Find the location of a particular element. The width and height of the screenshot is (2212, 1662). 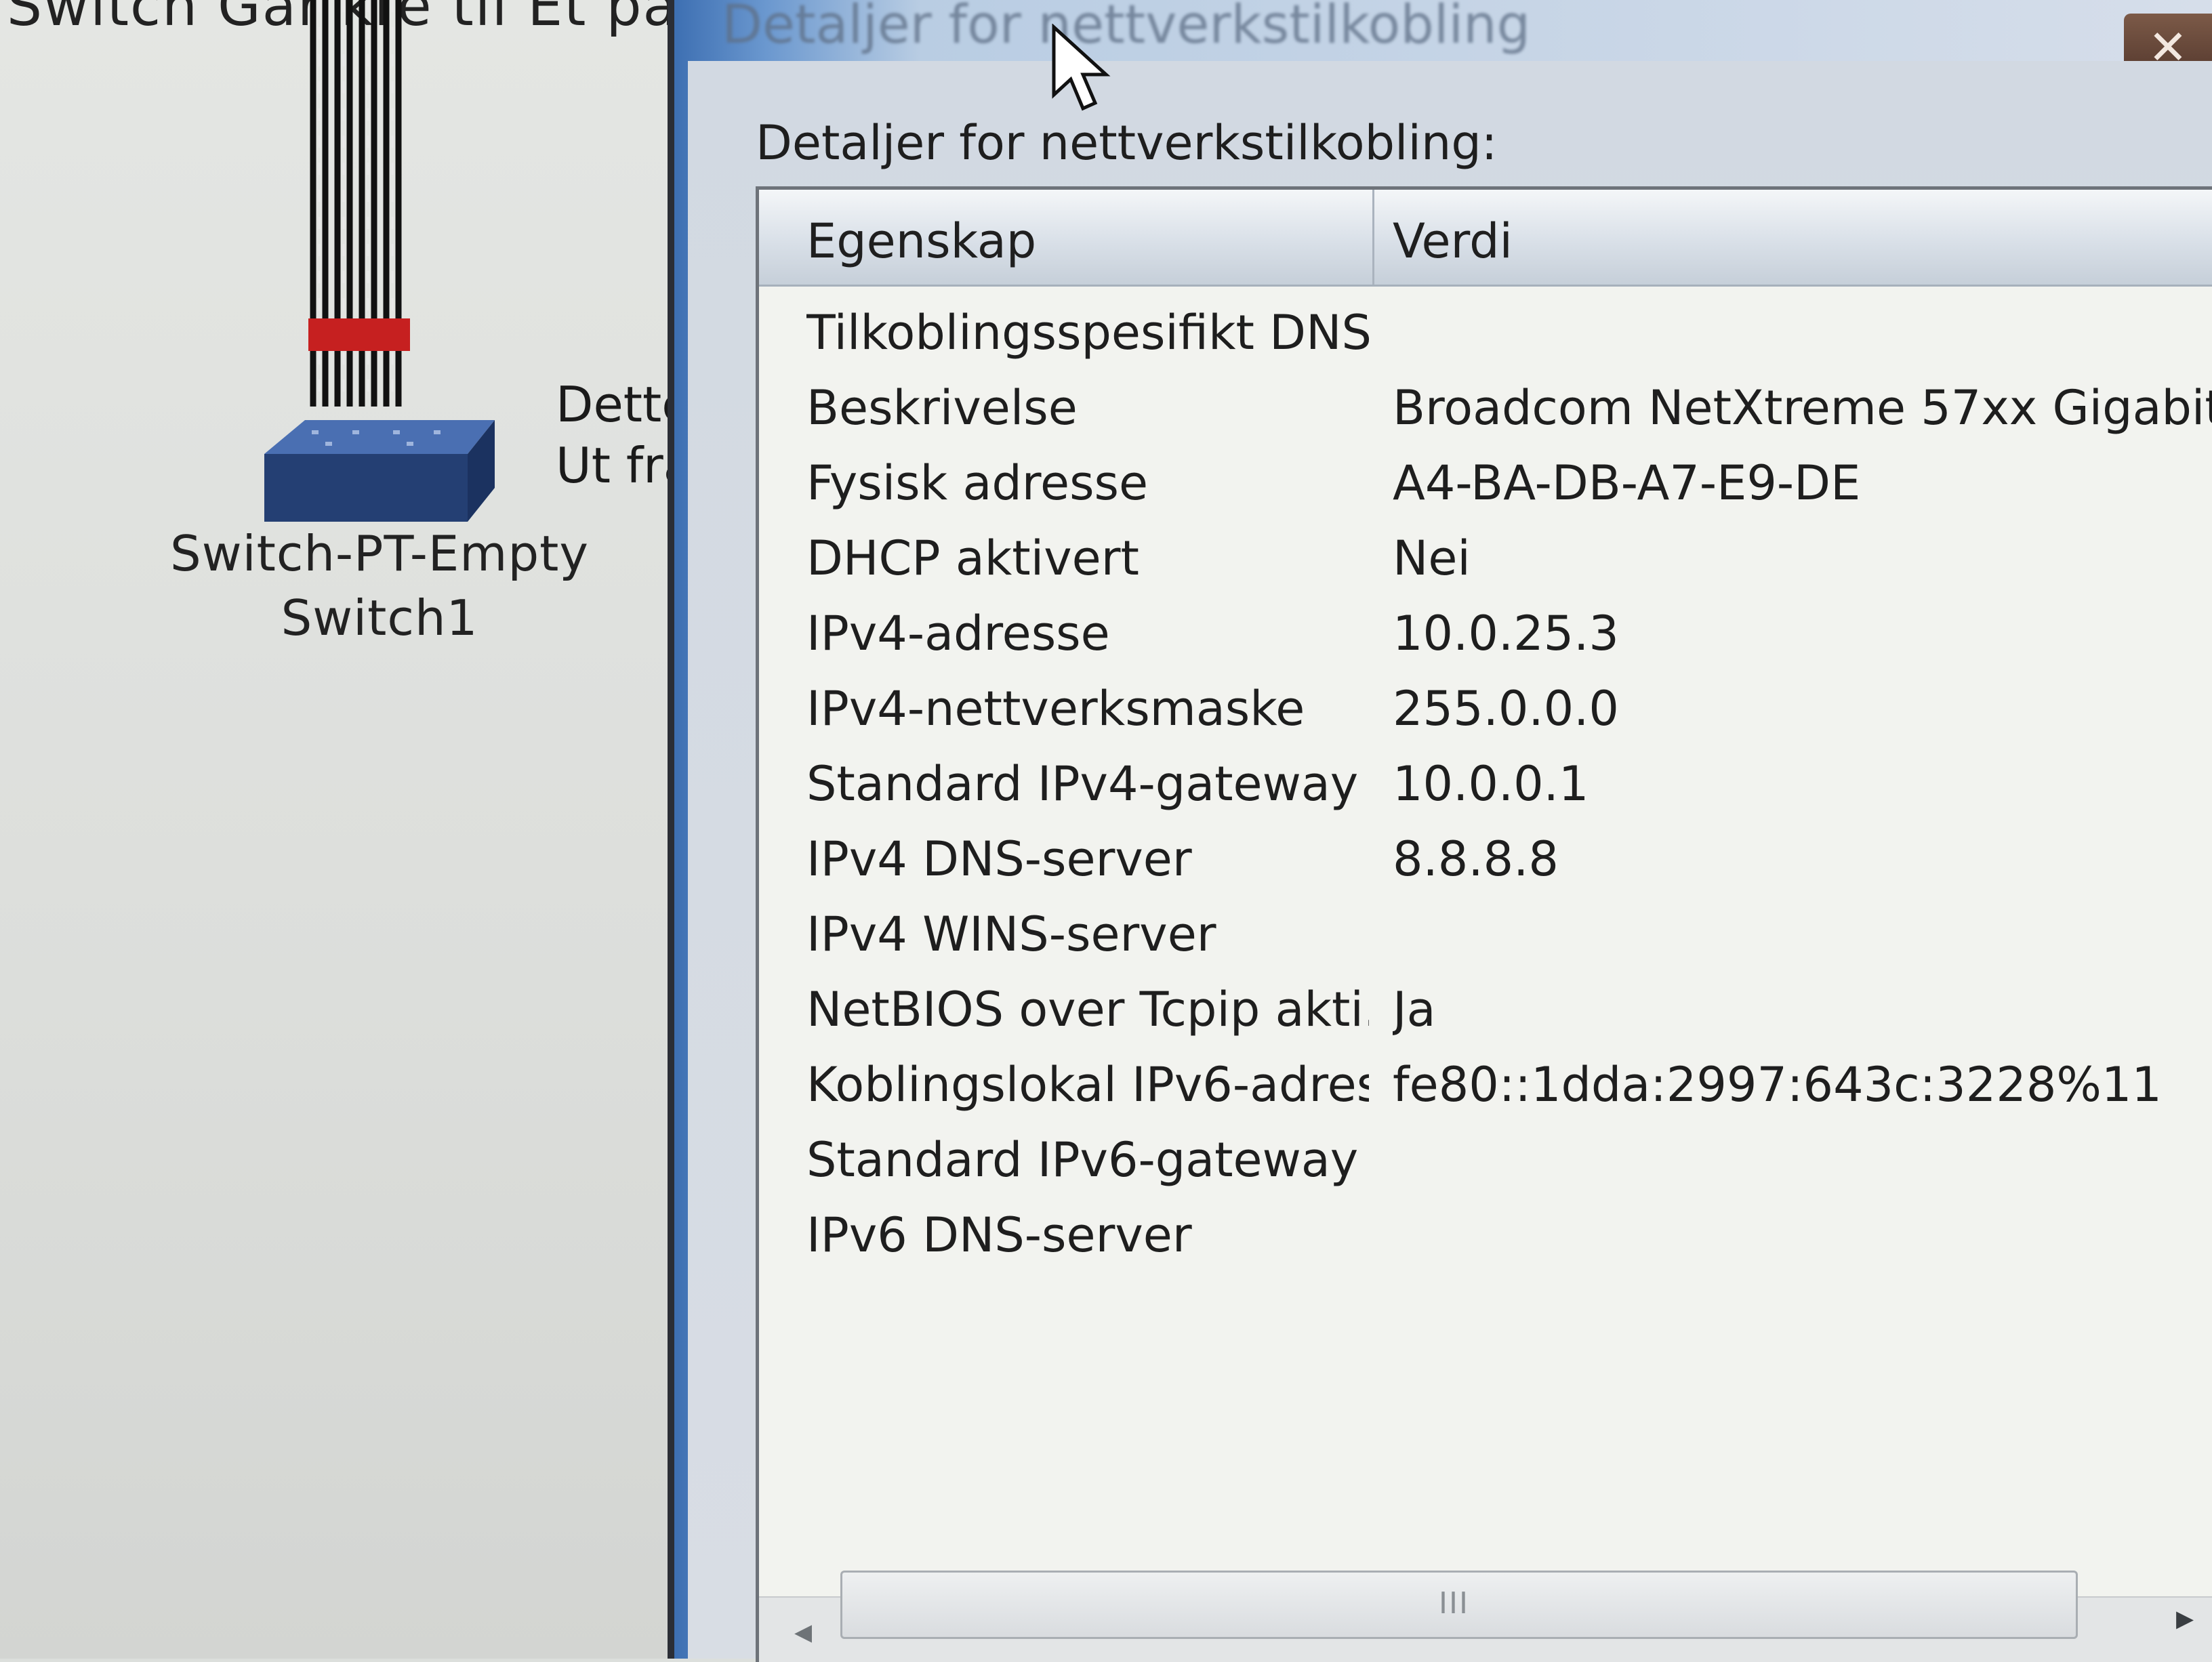

table-row: IPv4-nettverksmaske 255.0.0.0 is located at coordinates (1485, 705).